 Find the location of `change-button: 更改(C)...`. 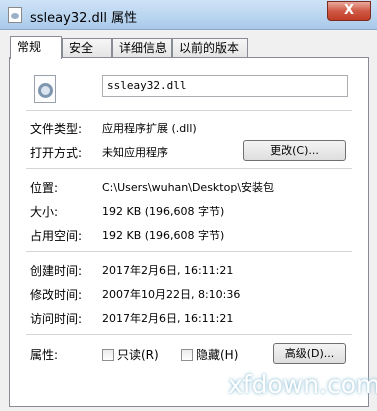

change-button: 更改(C)... is located at coordinates (294, 150).